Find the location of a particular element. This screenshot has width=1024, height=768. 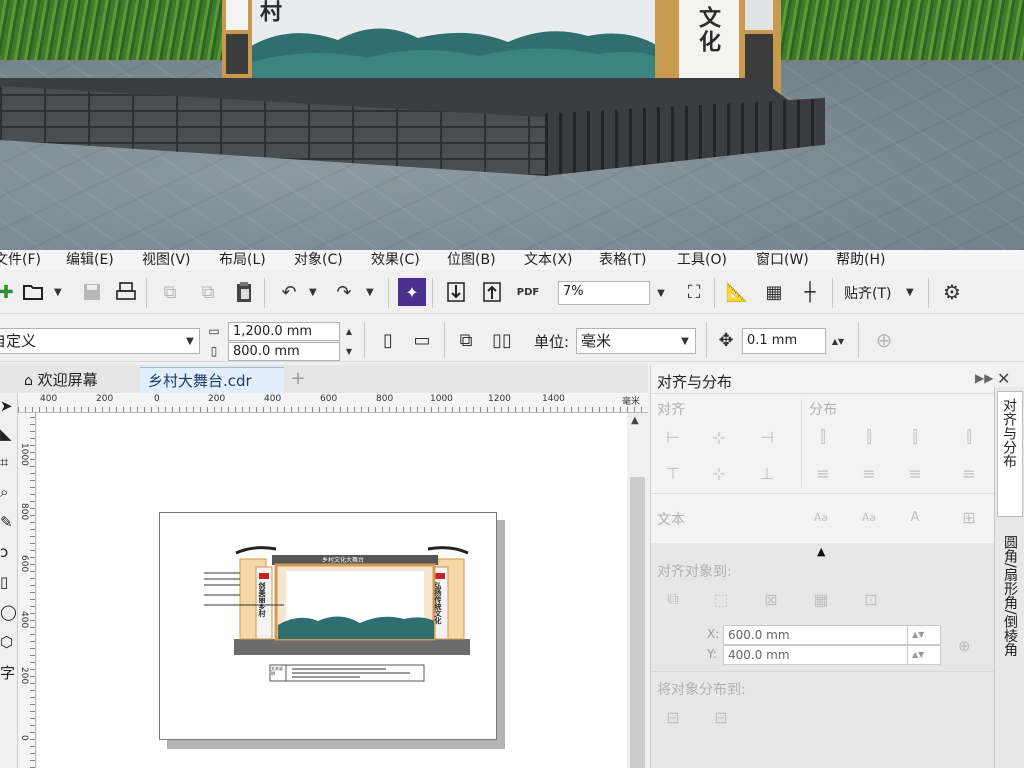

vertical-ruler: 1000 800 600 400 200 0 is located at coordinates (27, 590).